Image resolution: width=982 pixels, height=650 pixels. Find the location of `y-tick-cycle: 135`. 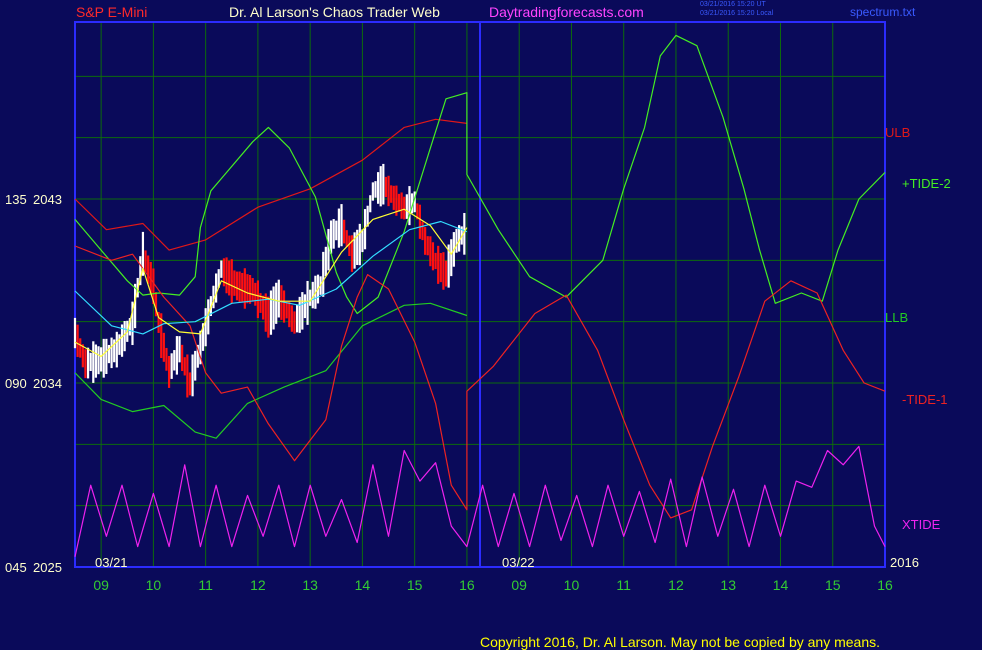

y-tick-cycle: 135 is located at coordinates (16, 199).